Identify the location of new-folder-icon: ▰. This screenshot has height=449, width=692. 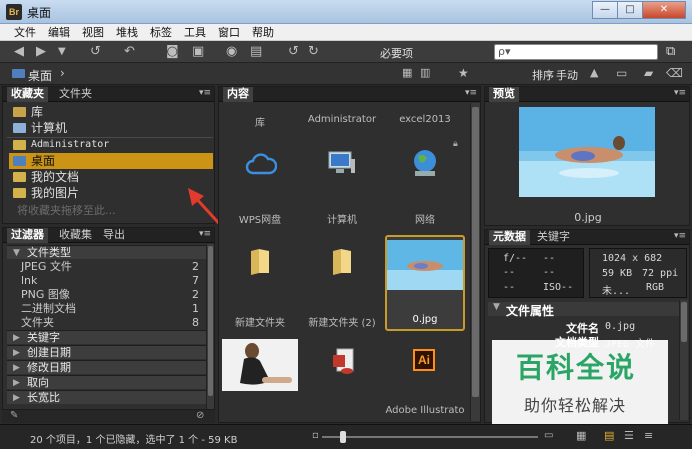
(648, 73).